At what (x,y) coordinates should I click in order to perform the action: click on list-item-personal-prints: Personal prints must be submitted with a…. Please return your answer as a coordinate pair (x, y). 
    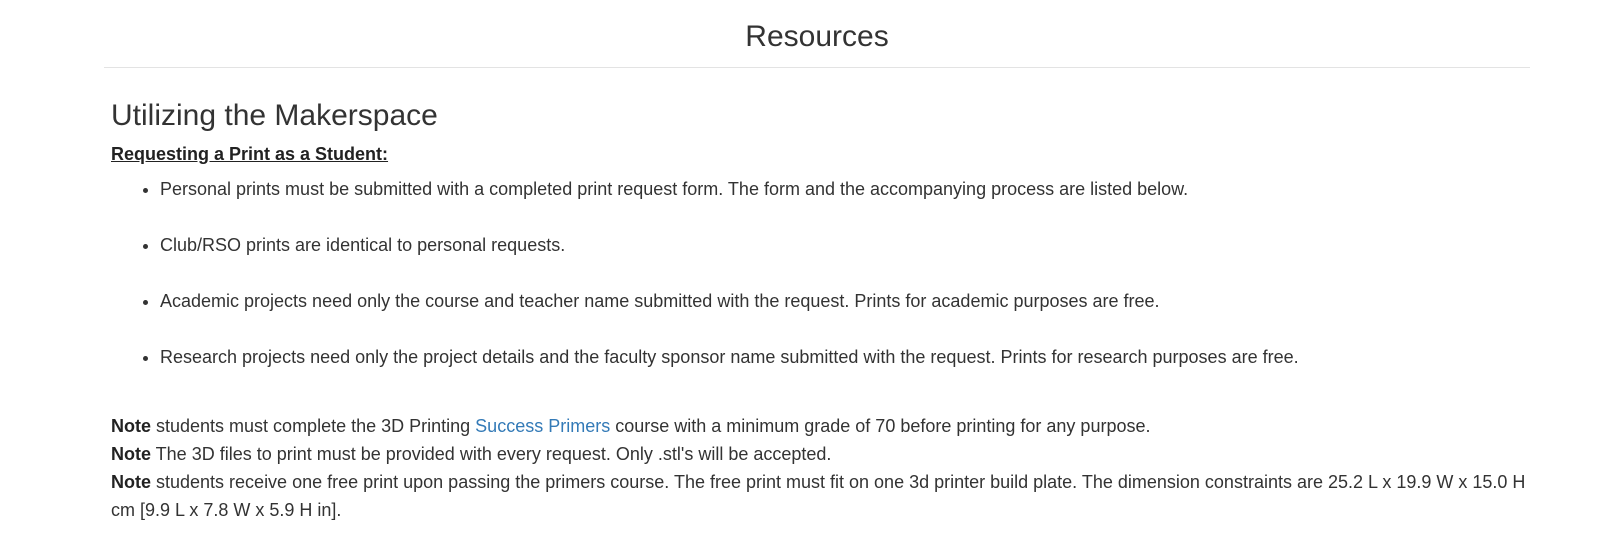
    Looking at the image, I should click on (845, 189).